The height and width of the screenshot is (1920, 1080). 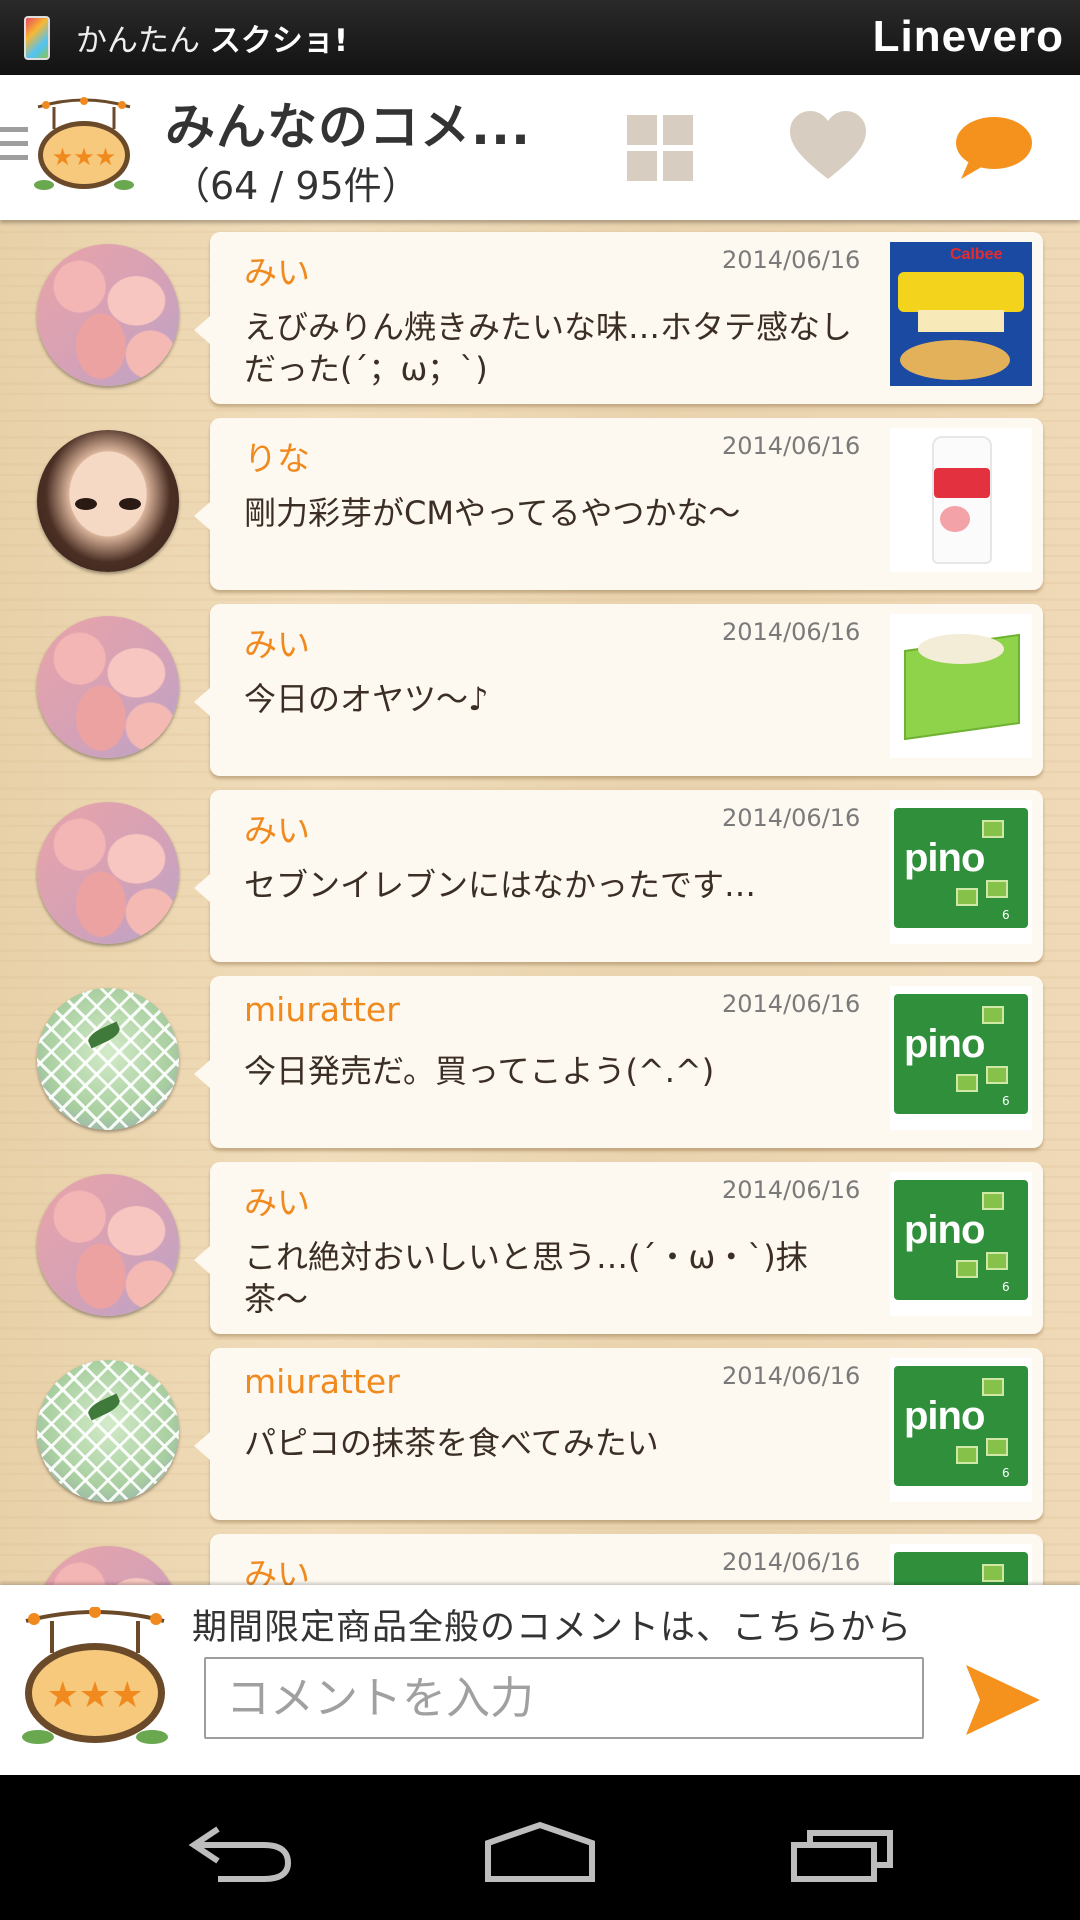 What do you see at coordinates (961, 292) in the screenshot?
I see `chips-label-graphic` at bounding box center [961, 292].